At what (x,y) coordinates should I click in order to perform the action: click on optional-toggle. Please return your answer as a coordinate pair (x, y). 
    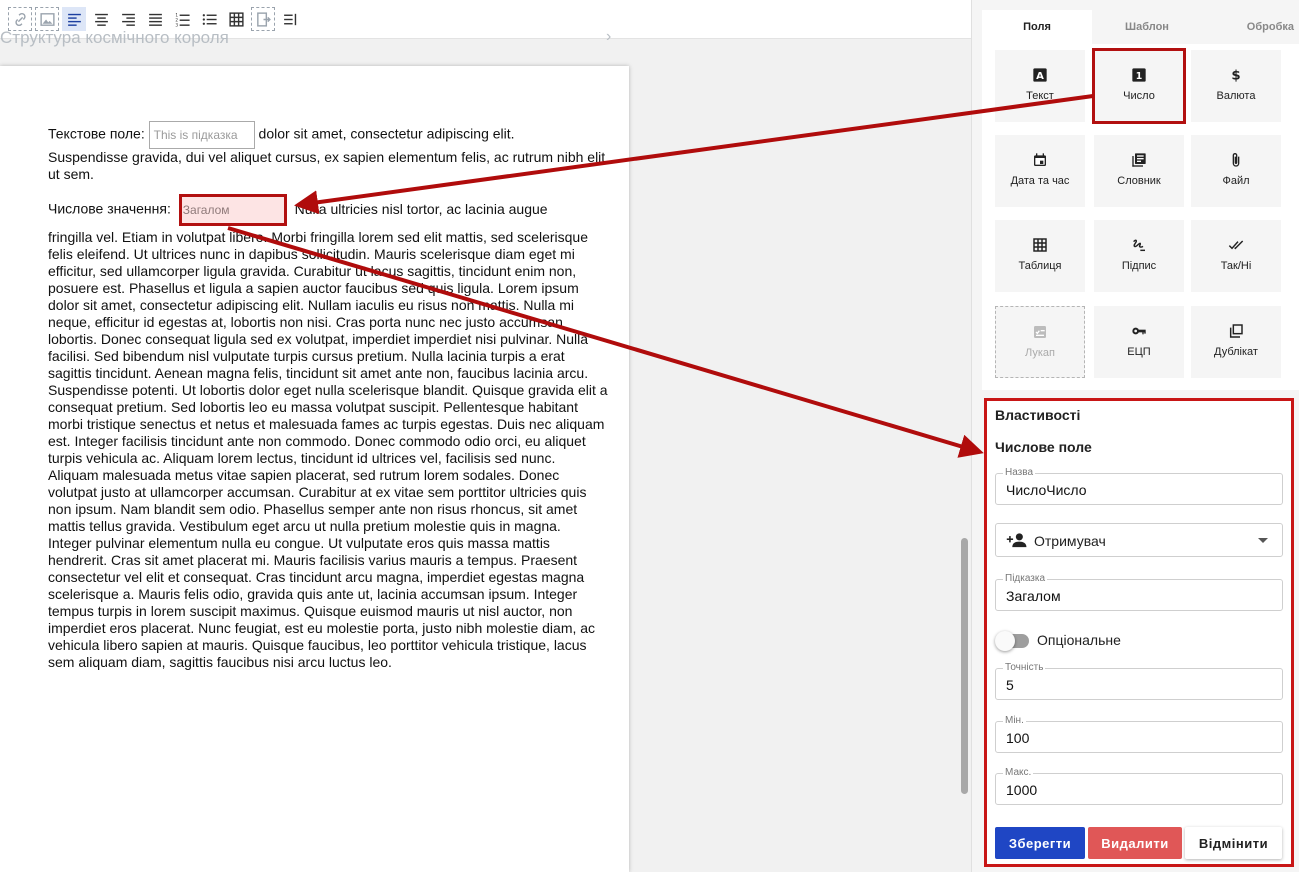
    Looking at the image, I should click on (1012, 641).